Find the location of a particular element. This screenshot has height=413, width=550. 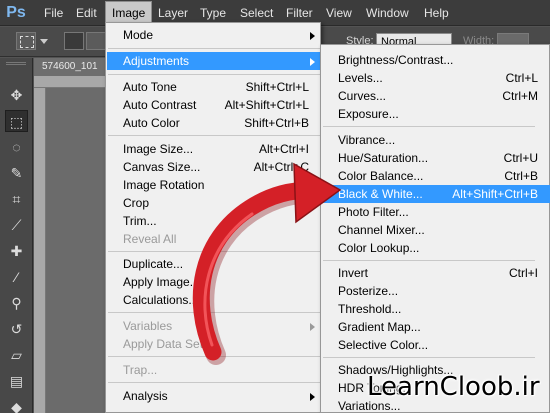

add-selection-button is located at coordinates (96, 41).